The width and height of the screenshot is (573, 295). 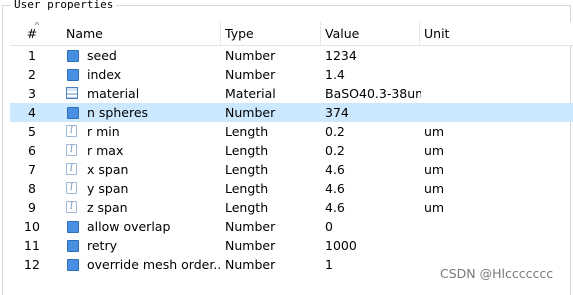 I want to click on table-row: 9 l z span Length 4.6 um, so click(x=291, y=207).